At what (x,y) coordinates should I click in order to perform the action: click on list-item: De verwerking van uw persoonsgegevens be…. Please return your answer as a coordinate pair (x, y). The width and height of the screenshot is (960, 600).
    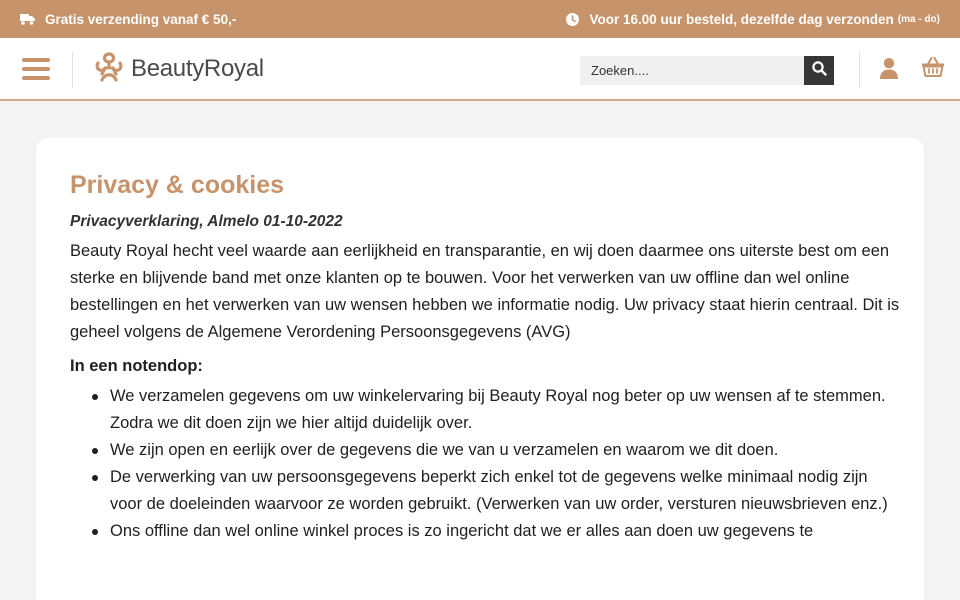
    Looking at the image, I should click on (485, 491).